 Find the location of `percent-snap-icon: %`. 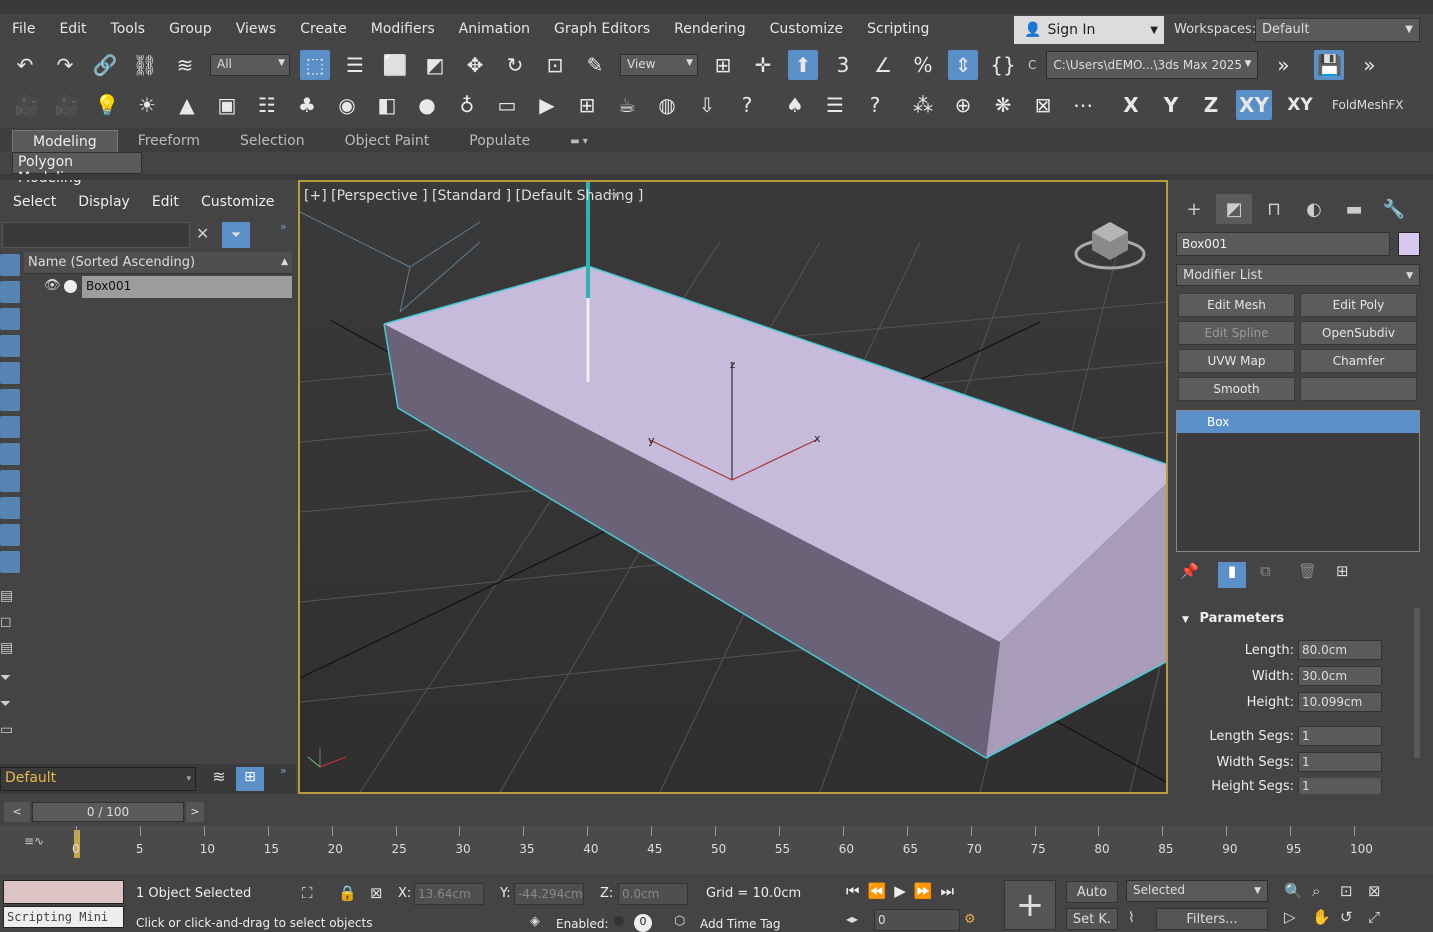

percent-snap-icon: % is located at coordinates (923, 65).